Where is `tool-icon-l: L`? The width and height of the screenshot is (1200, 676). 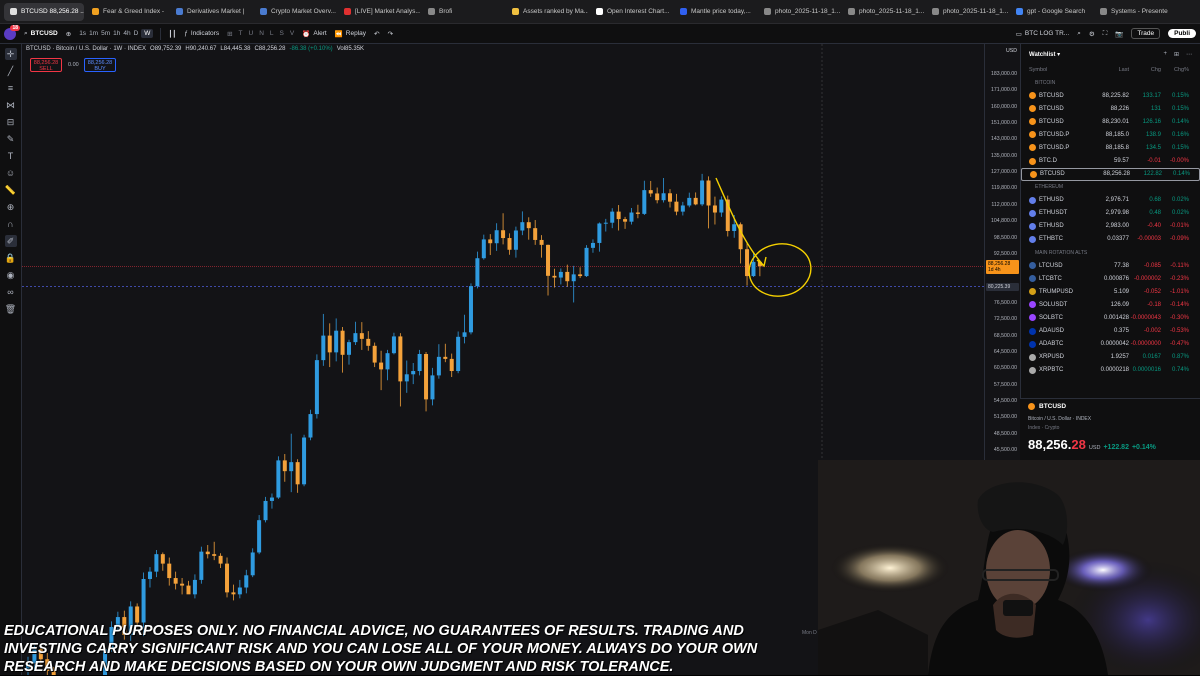
tool-icon-l: L is located at coordinates (272, 33).